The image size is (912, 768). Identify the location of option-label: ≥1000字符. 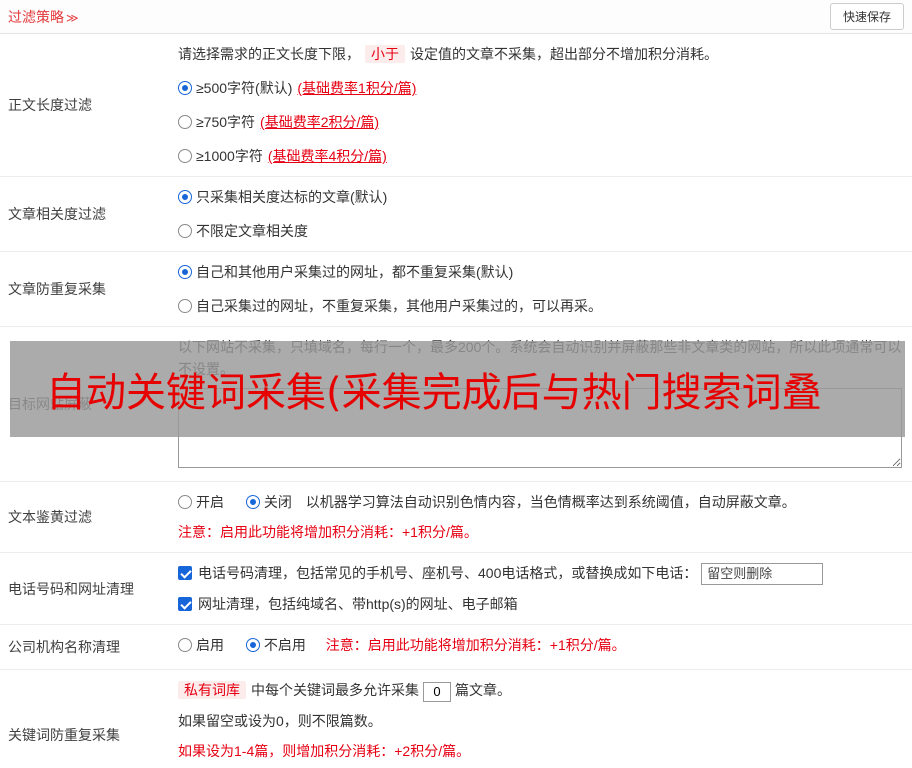
(229, 156).